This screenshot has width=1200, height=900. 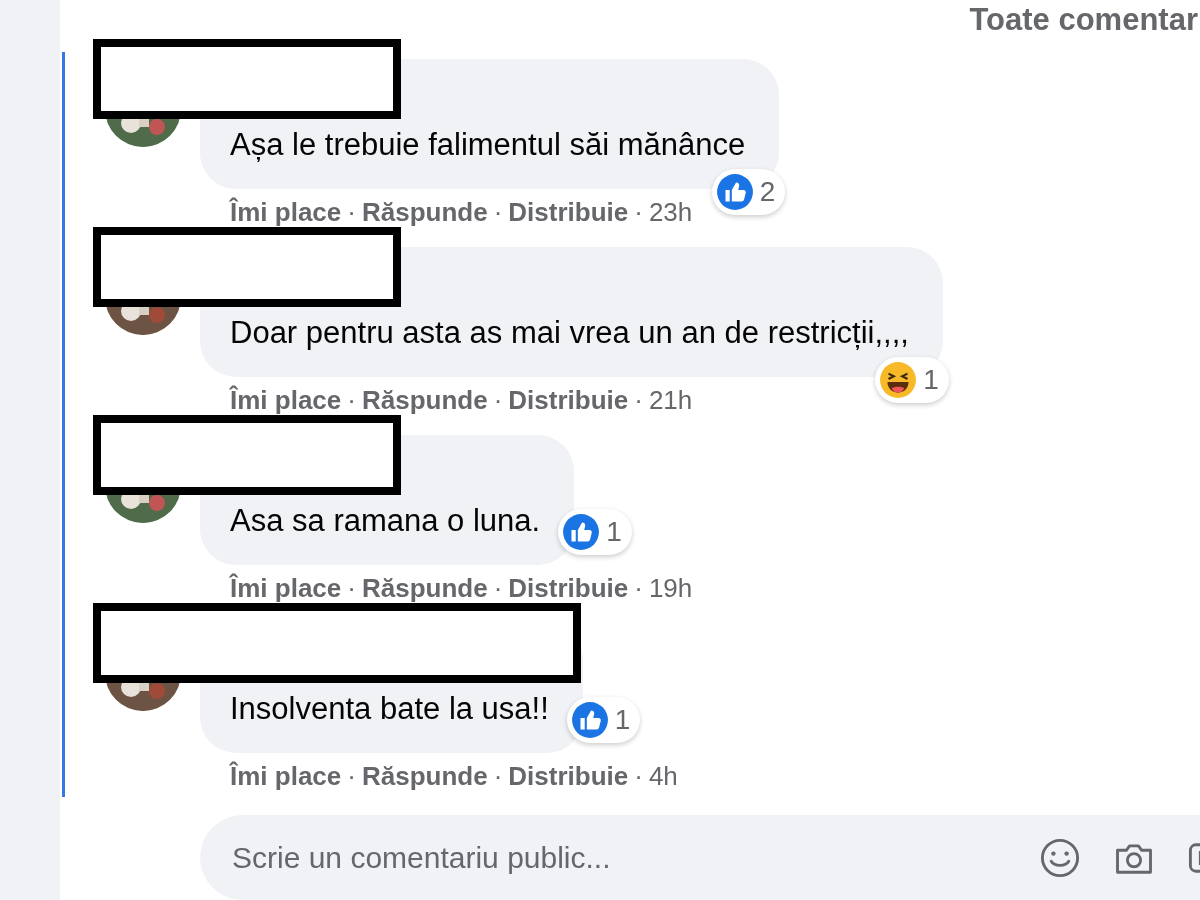 What do you see at coordinates (670, 400) in the screenshot?
I see `comment-time: 21h` at bounding box center [670, 400].